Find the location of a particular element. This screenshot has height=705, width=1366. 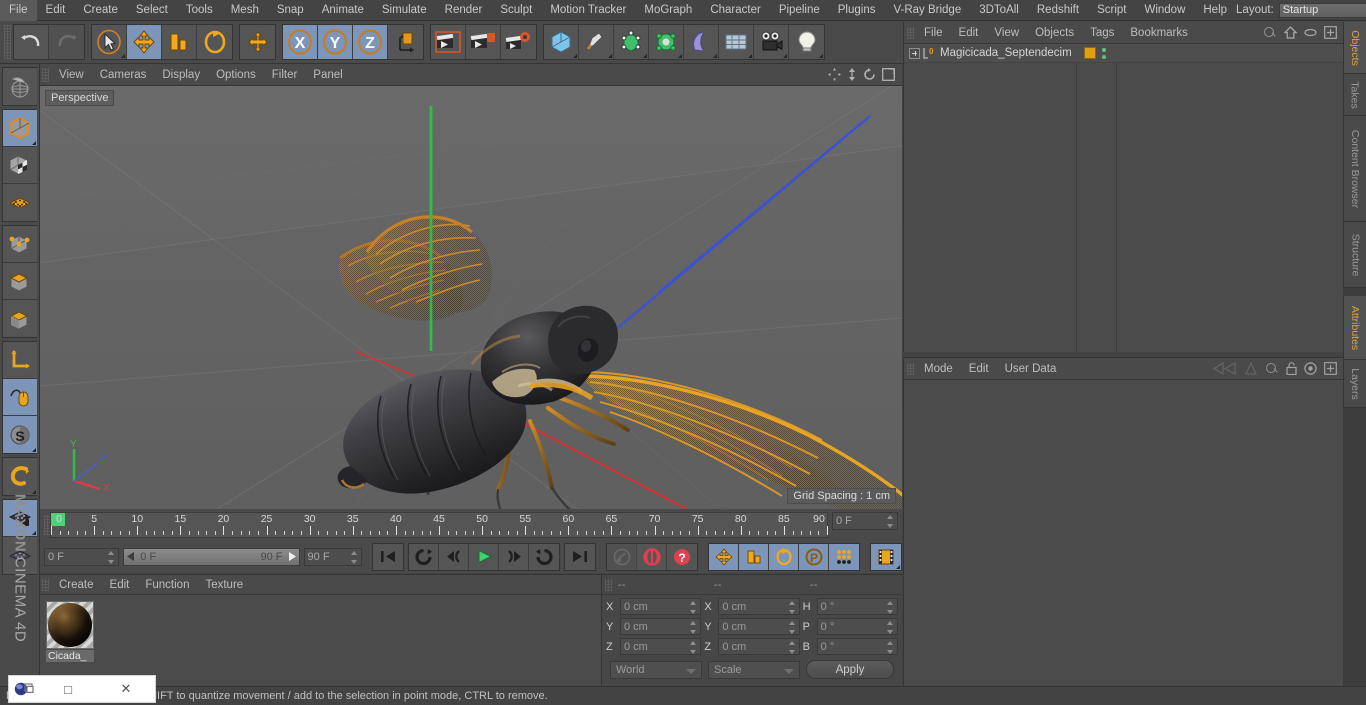

enable-axis-button is located at coordinates (20, 397).